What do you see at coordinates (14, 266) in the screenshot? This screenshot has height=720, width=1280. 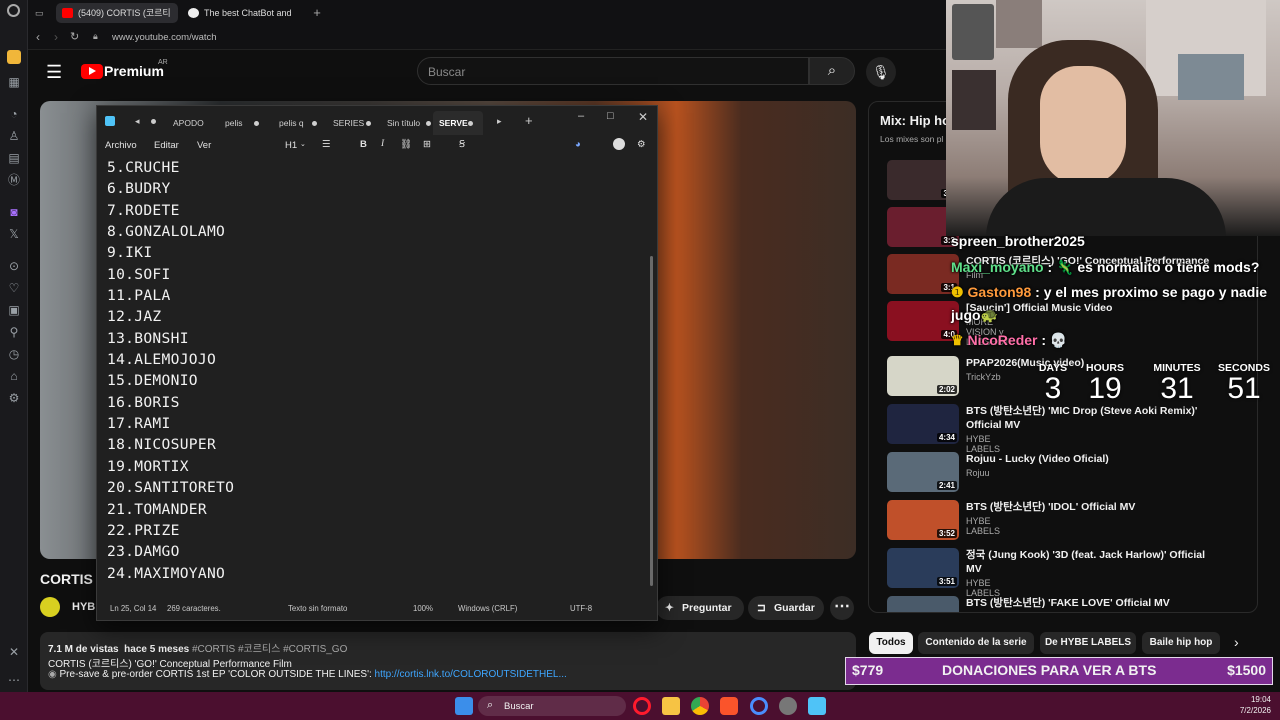 I see `player-icon: ⊙` at bounding box center [14, 266].